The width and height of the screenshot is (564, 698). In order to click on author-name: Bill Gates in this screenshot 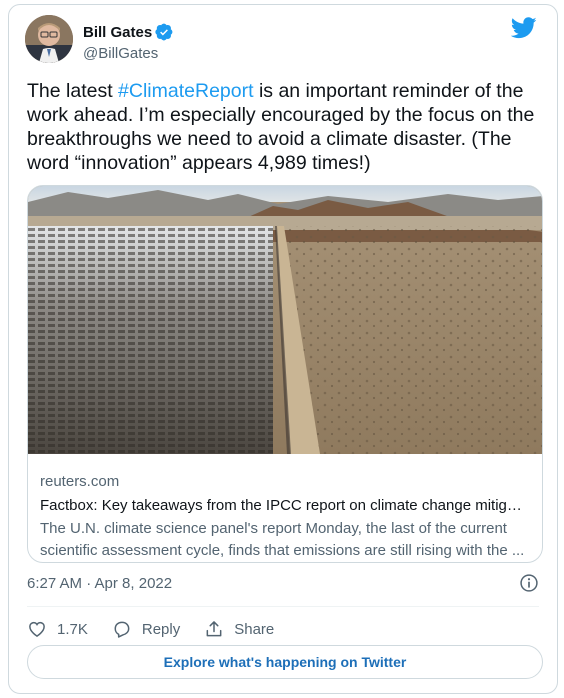, I will do `click(117, 32)`.